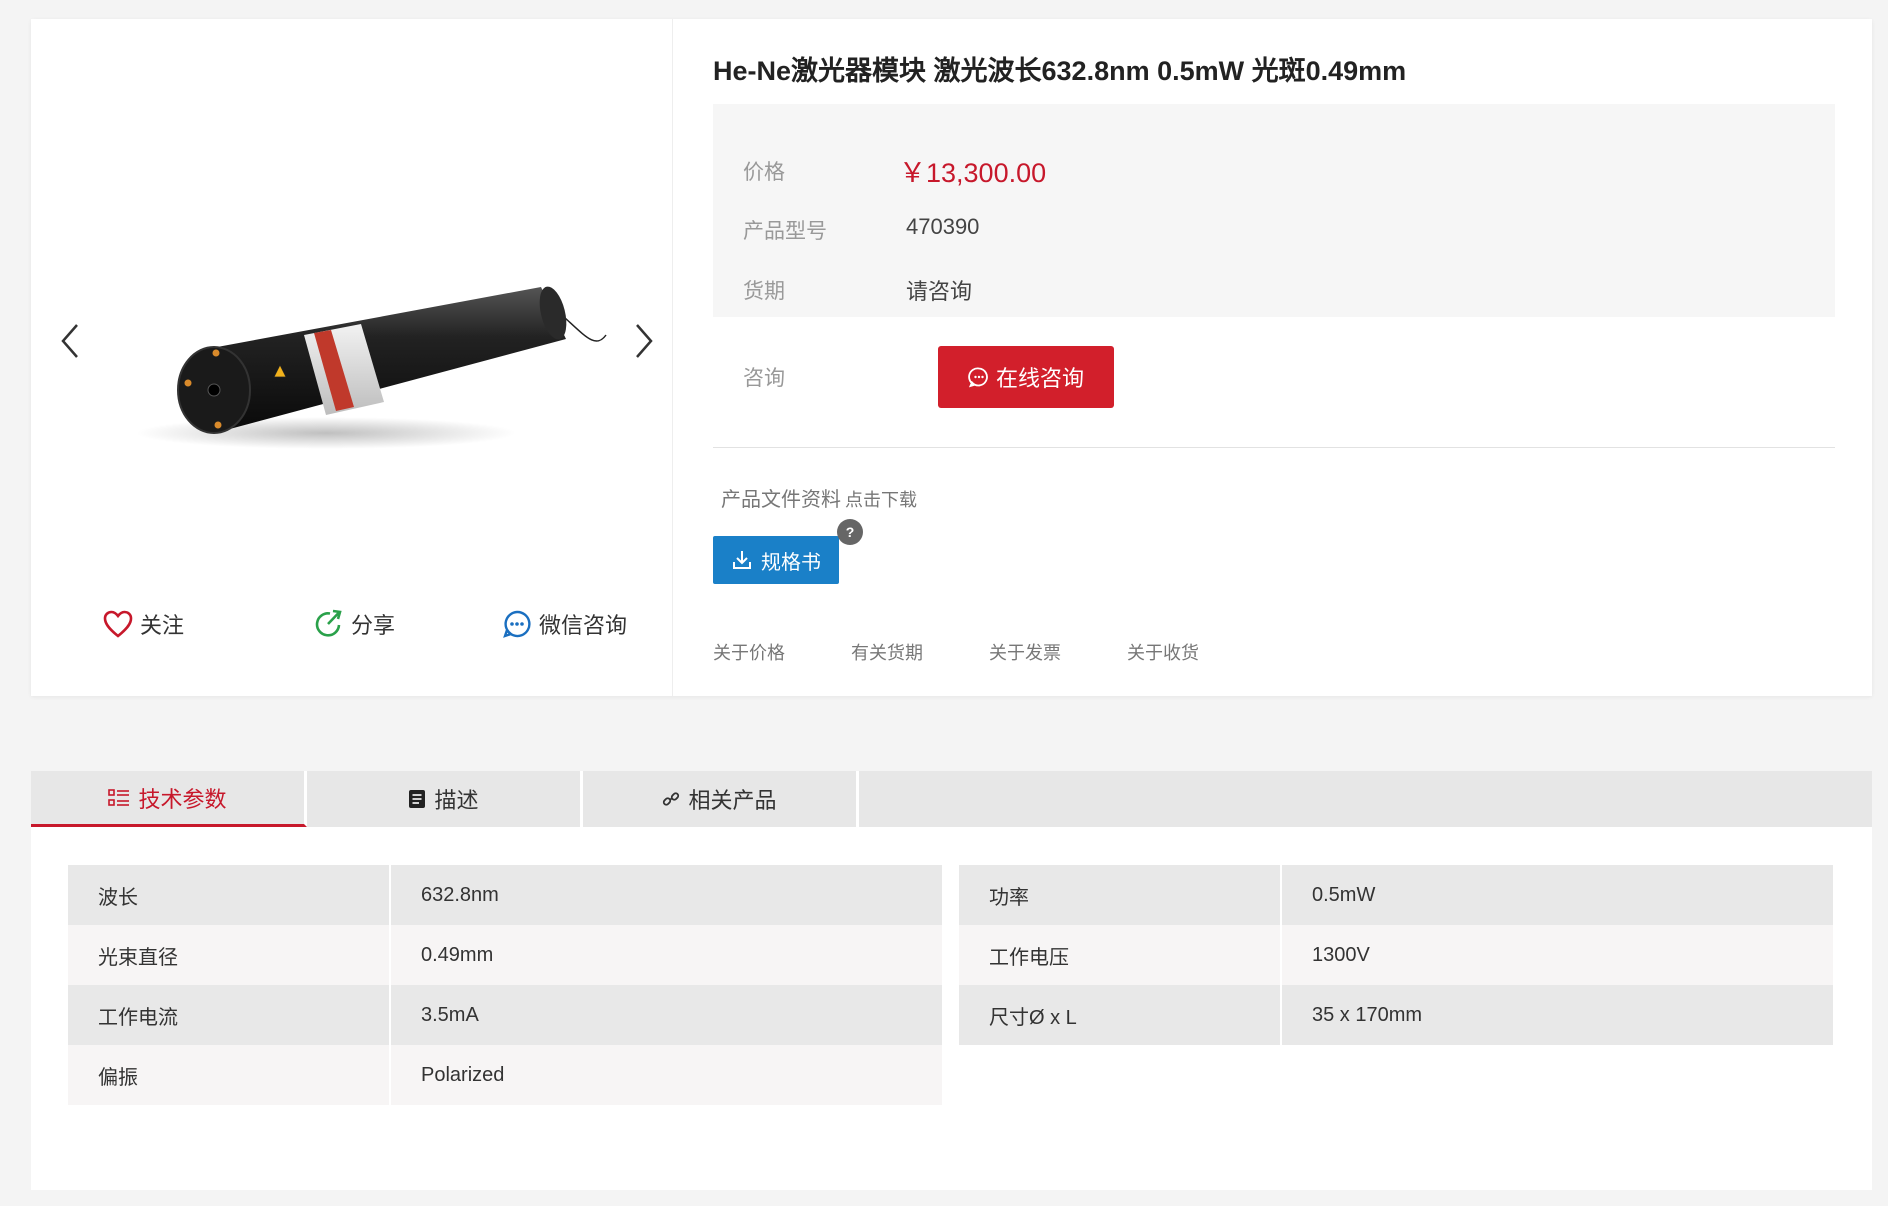 This screenshot has width=1888, height=1206. Describe the element at coordinates (781, 500) in the screenshot. I see `docs-heading-text: 产品文件资料` at that location.